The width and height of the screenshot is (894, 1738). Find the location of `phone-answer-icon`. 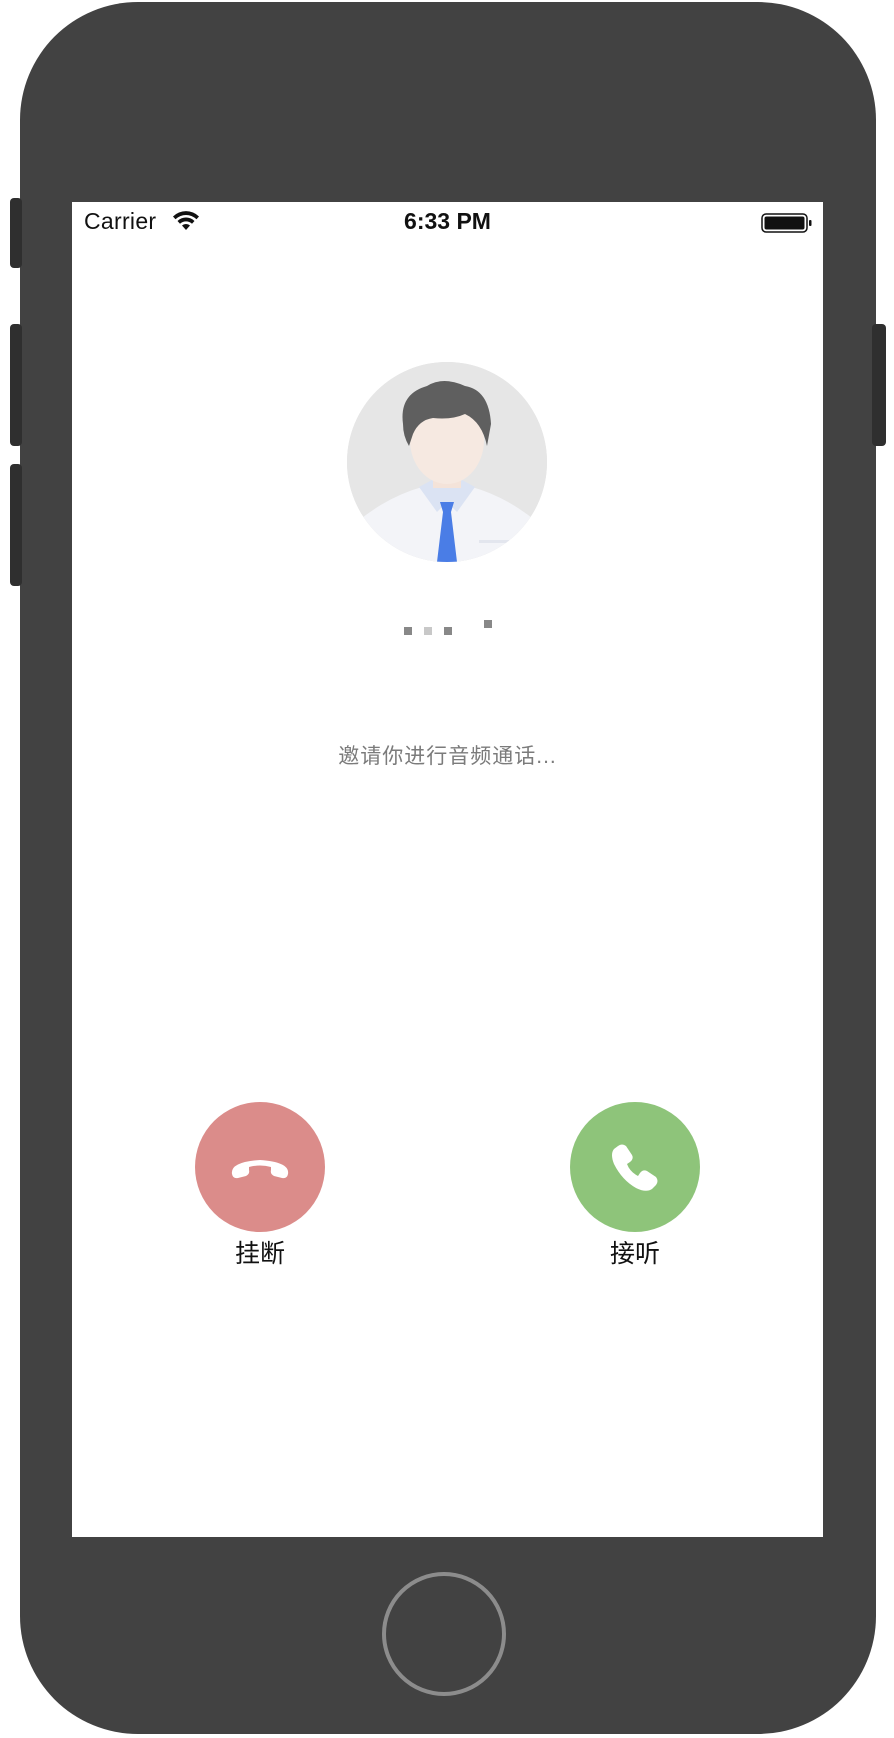

phone-answer-icon is located at coordinates (635, 1167).